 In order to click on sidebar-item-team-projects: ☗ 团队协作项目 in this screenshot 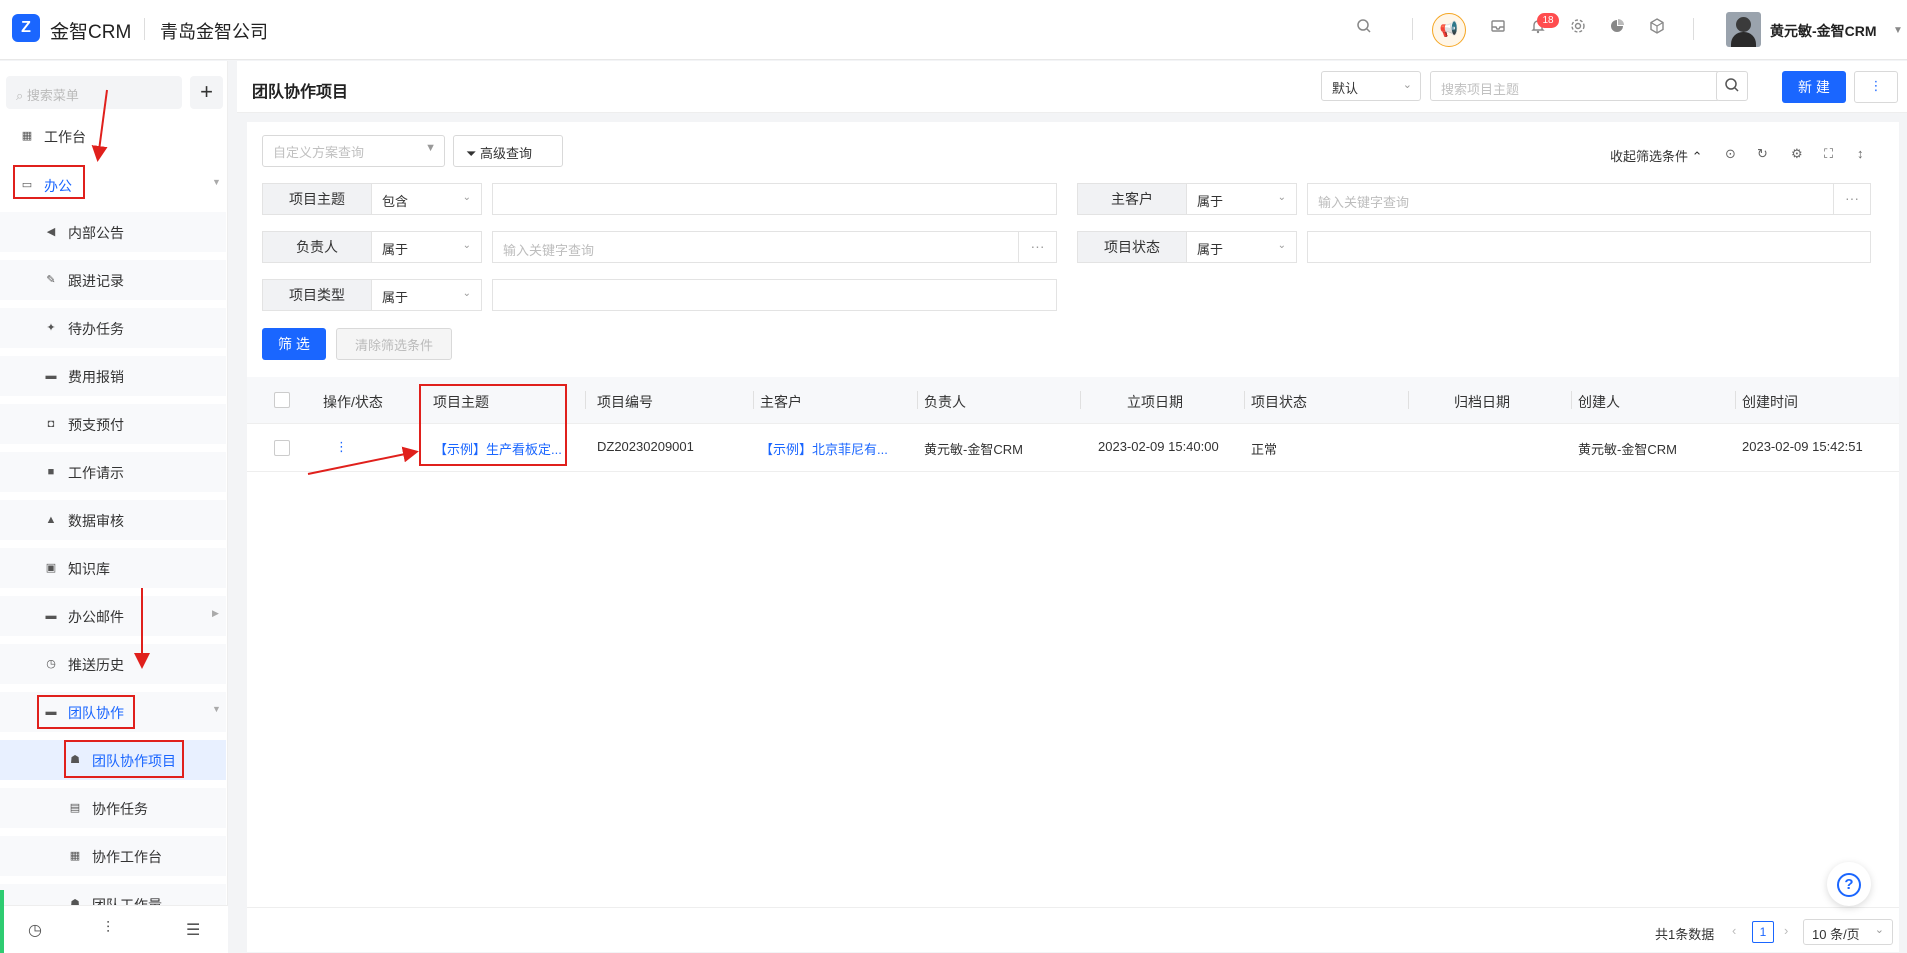, I will do `click(113, 760)`.